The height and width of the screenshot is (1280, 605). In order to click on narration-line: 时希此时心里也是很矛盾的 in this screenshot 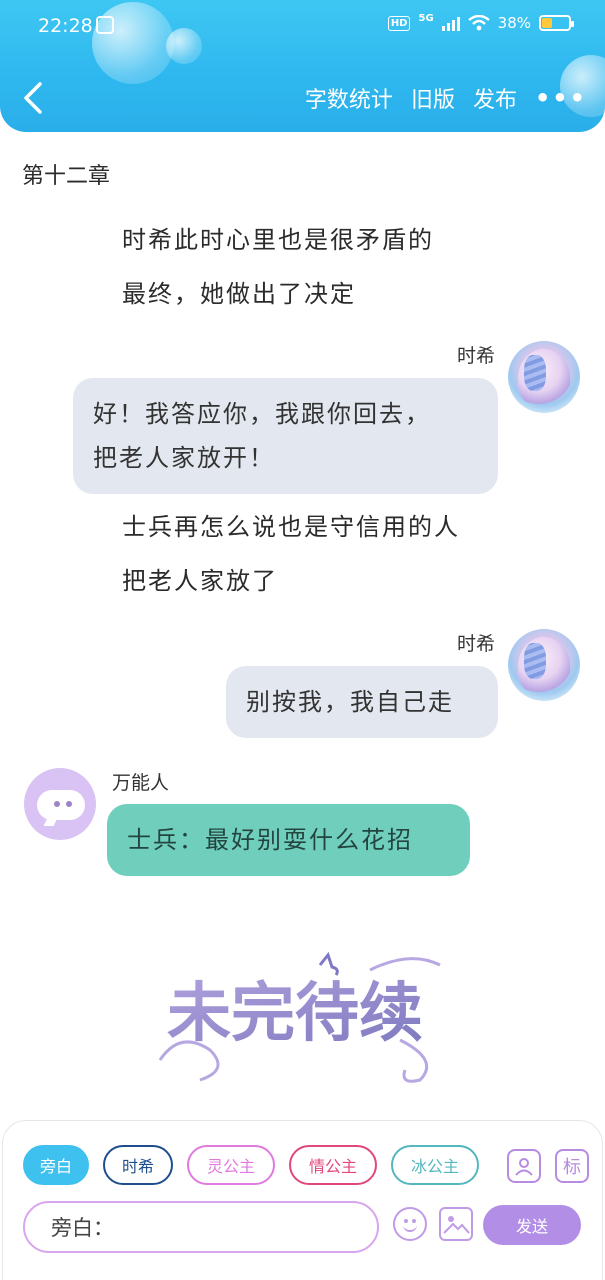, I will do `click(278, 240)`.